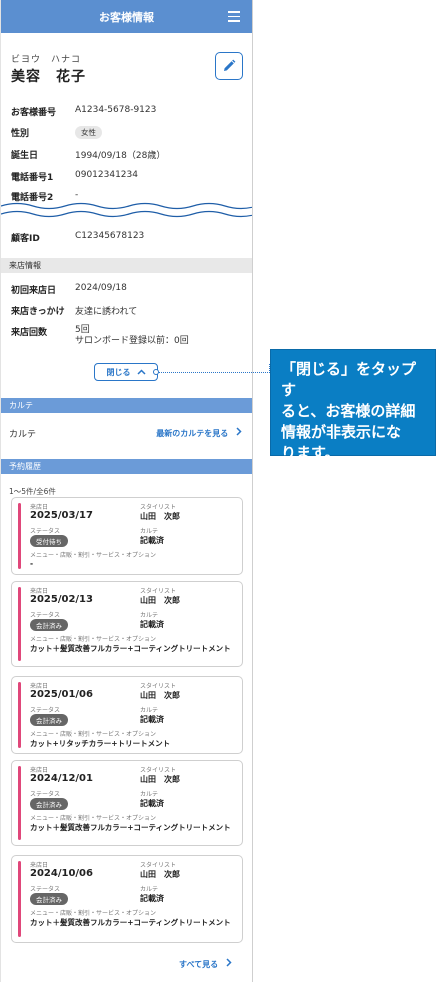 The height and width of the screenshot is (982, 440). Describe the element at coordinates (74, 176) in the screenshot. I see `info-row-phone1: 電話番号1 09012341234` at that location.